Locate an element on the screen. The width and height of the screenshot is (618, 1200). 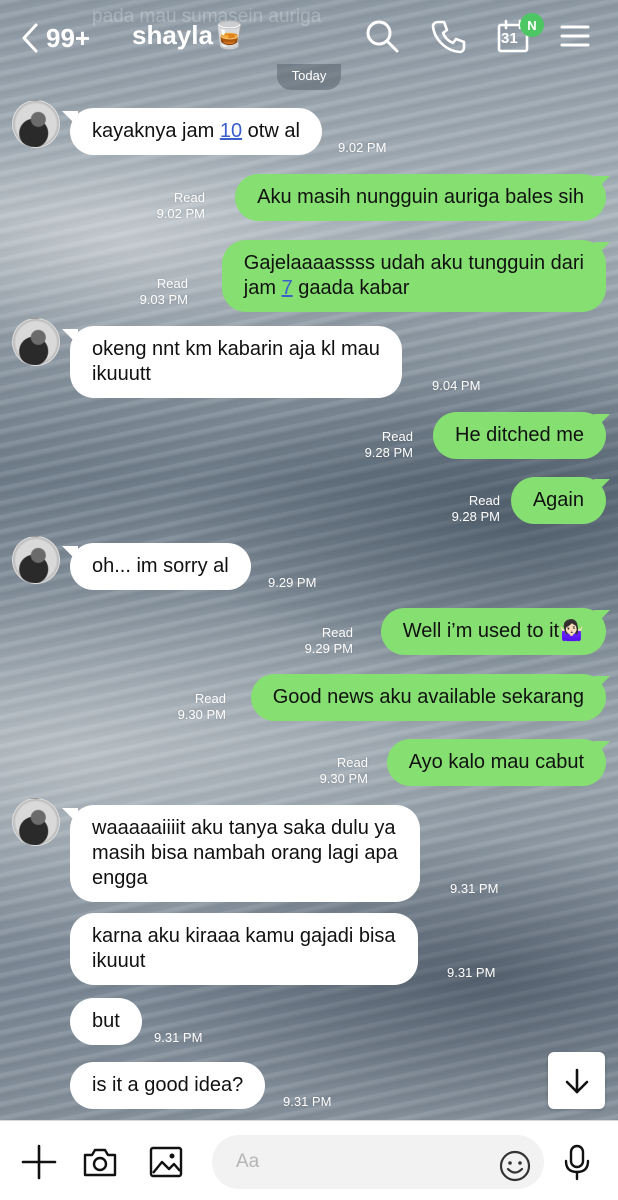
message-text: but is located at coordinates (106, 1021).